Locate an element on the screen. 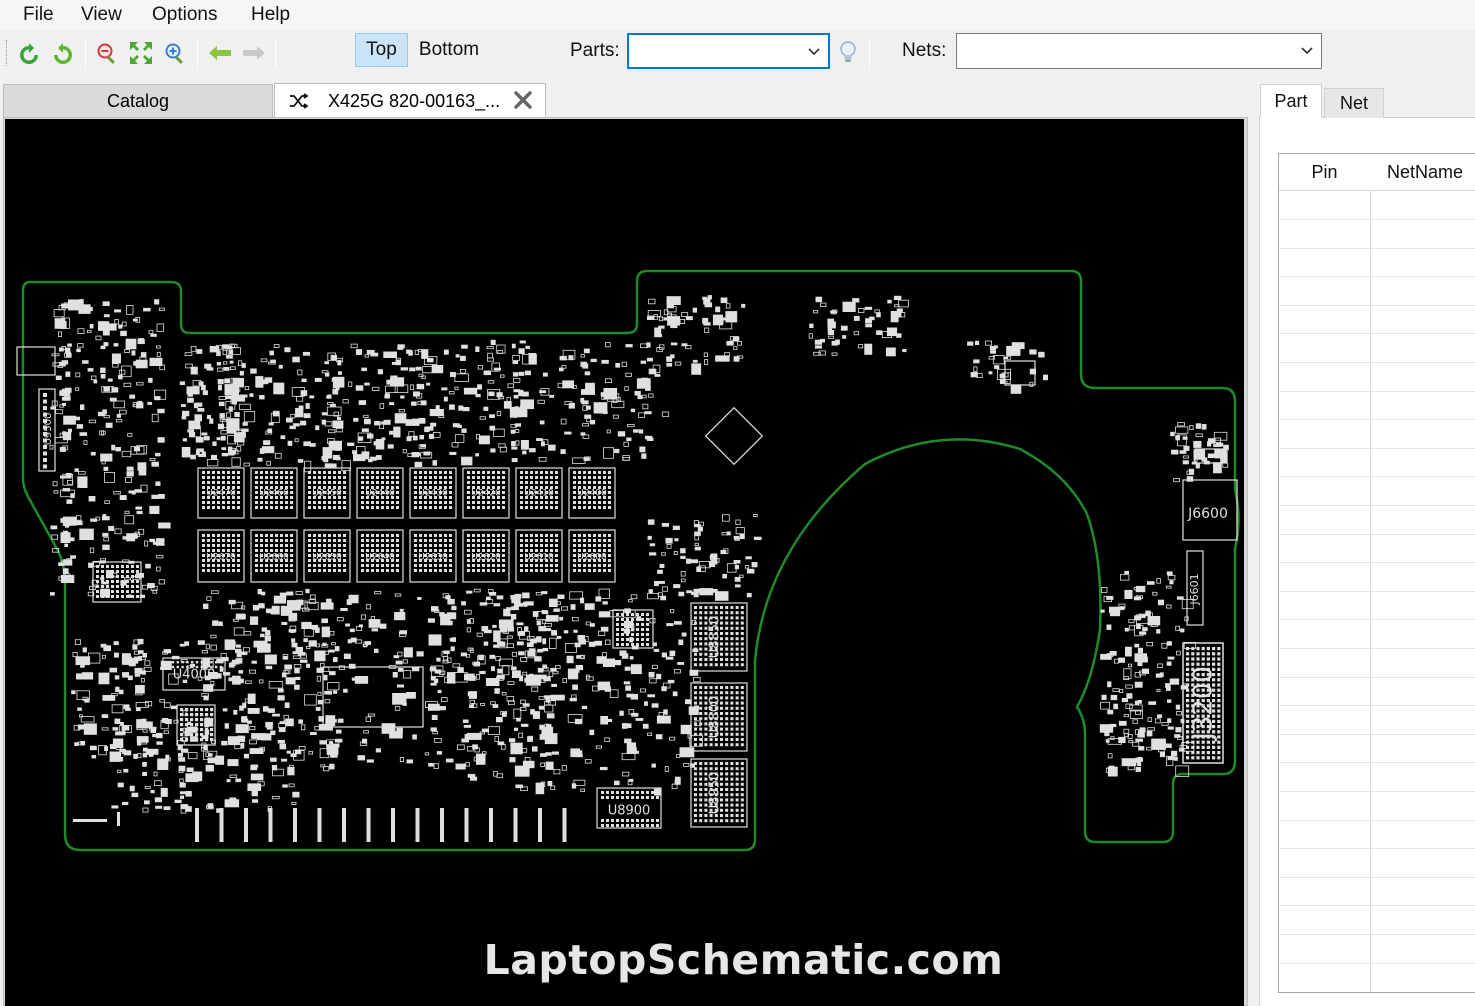 The height and width of the screenshot is (1006, 1475). part-label: U4000 is located at coordinates (194, 675).